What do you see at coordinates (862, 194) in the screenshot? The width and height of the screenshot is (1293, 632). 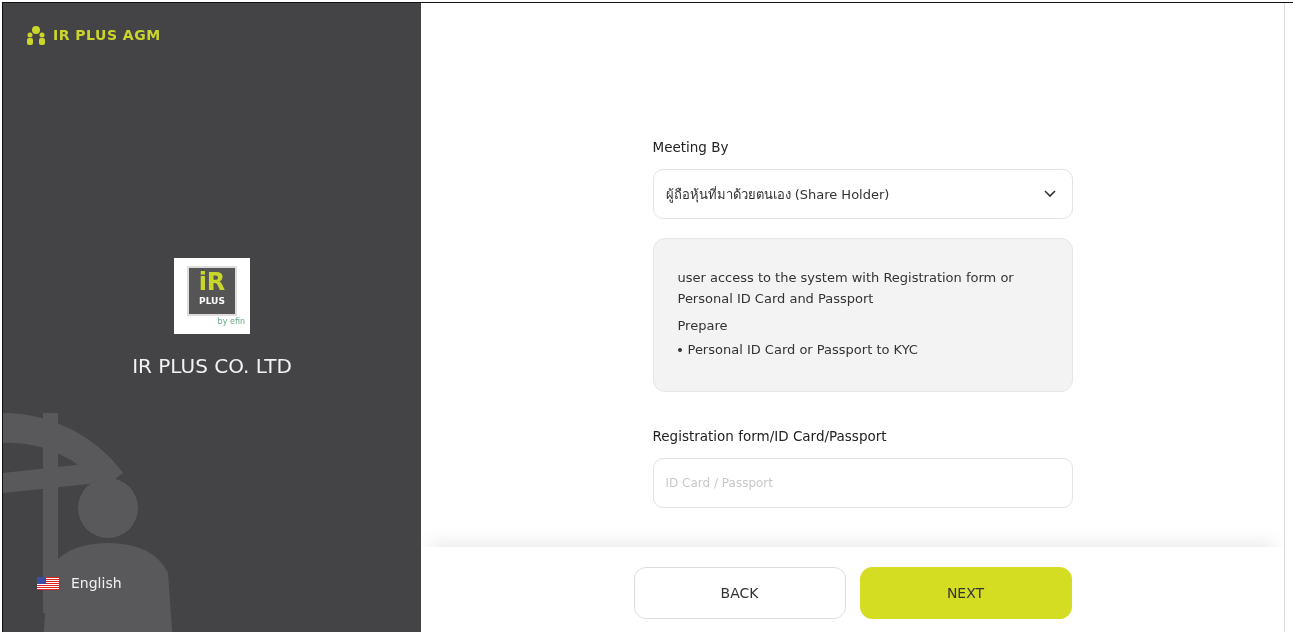 I see `meeting-by-select: ผู้ถือหุ้นที่มาด้วยตนเอง (Share Holder)` at bounding box center [862, 194].